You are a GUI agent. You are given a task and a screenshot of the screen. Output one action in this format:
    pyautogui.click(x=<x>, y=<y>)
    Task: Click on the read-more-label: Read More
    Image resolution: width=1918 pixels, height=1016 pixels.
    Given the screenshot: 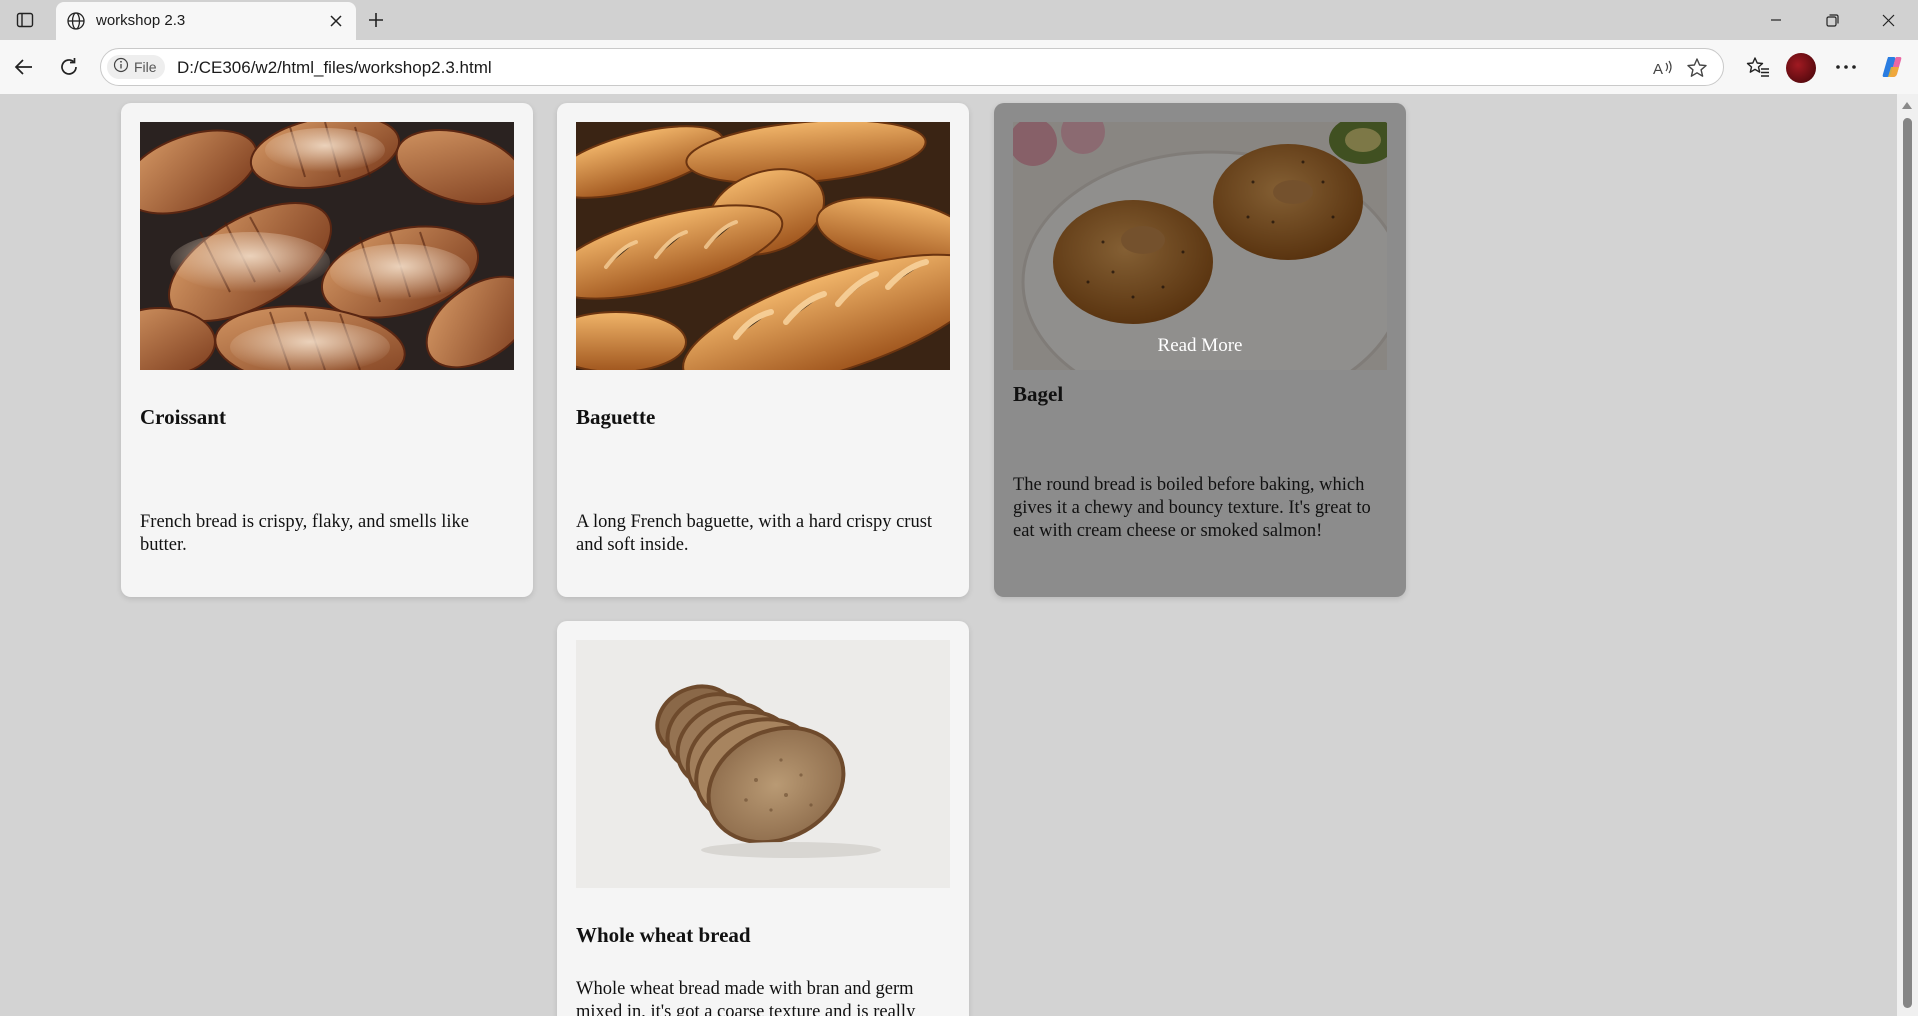 What is the action you would take?
    pyautogui.click(x=1200, y=346)
    